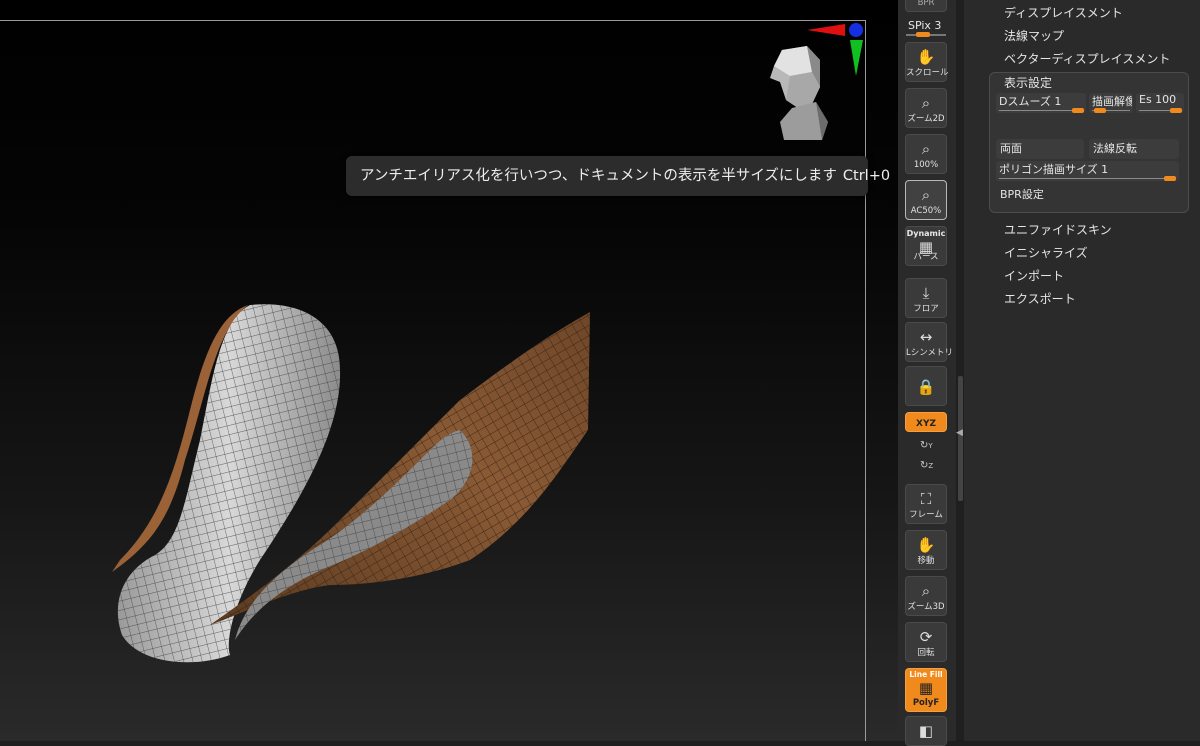  I want to click on floor-label: フロア, so click(926, 309).